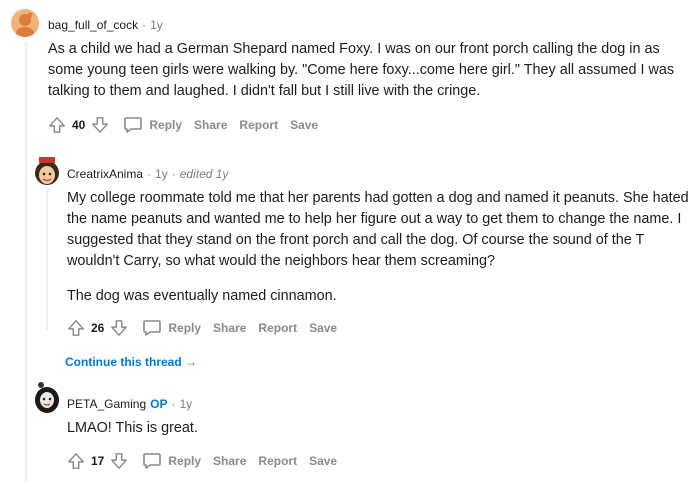  I want to click on username: CreatrixAnima, so click(105, 174).